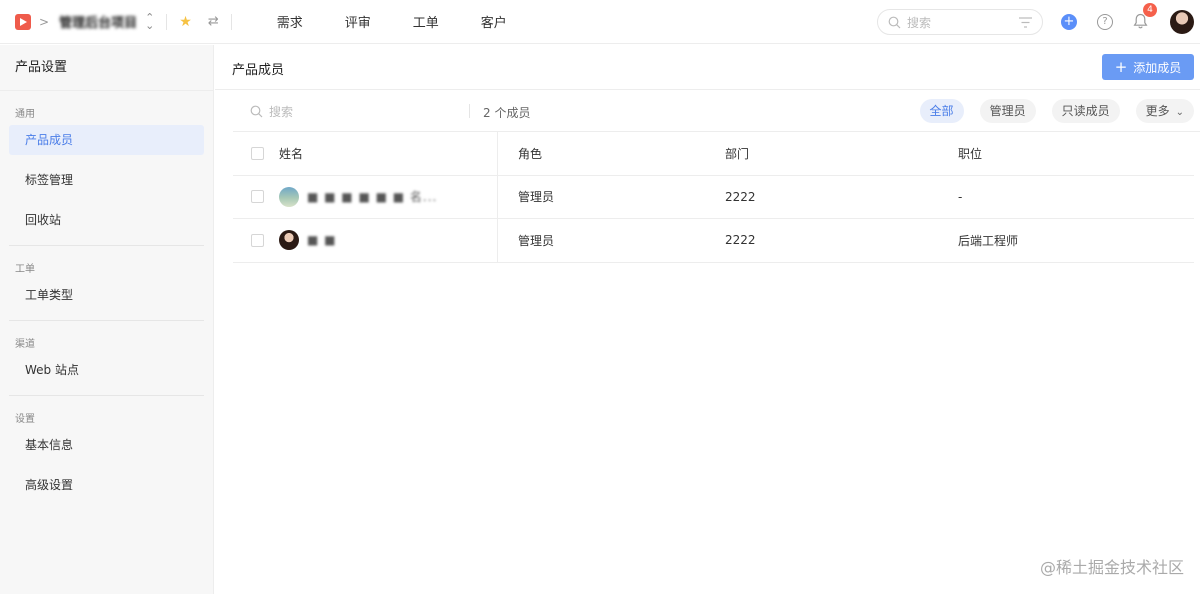  I want to click on help-icon: ?, so click(1105, 22).